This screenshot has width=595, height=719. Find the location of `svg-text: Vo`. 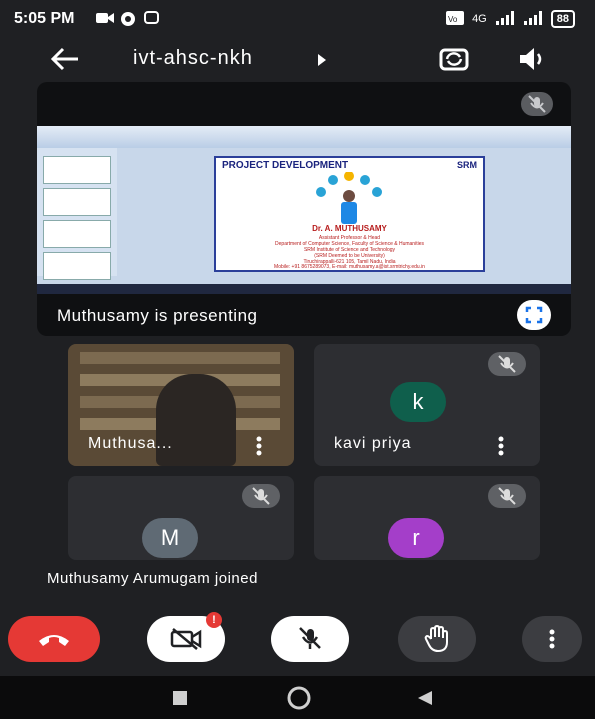

svg-text: Vo is located at coordinates (453, 19).